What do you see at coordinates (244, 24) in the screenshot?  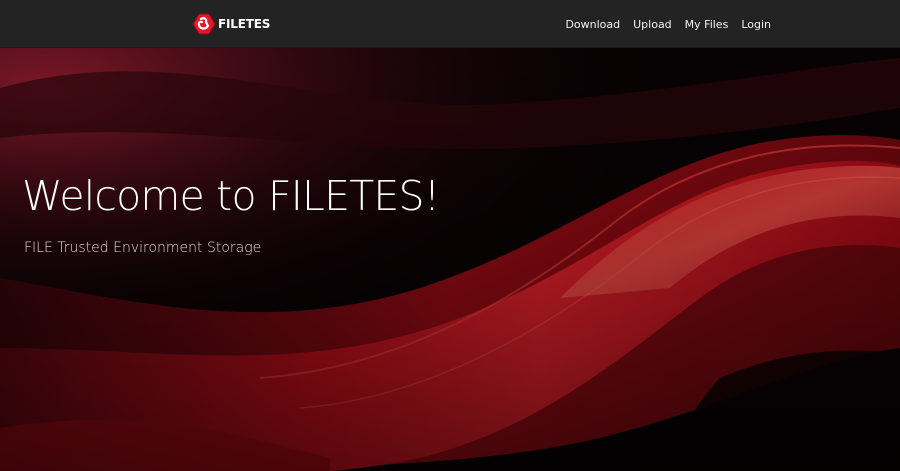 I see `brand-name: FILETES` at bounding box center [244, 24].